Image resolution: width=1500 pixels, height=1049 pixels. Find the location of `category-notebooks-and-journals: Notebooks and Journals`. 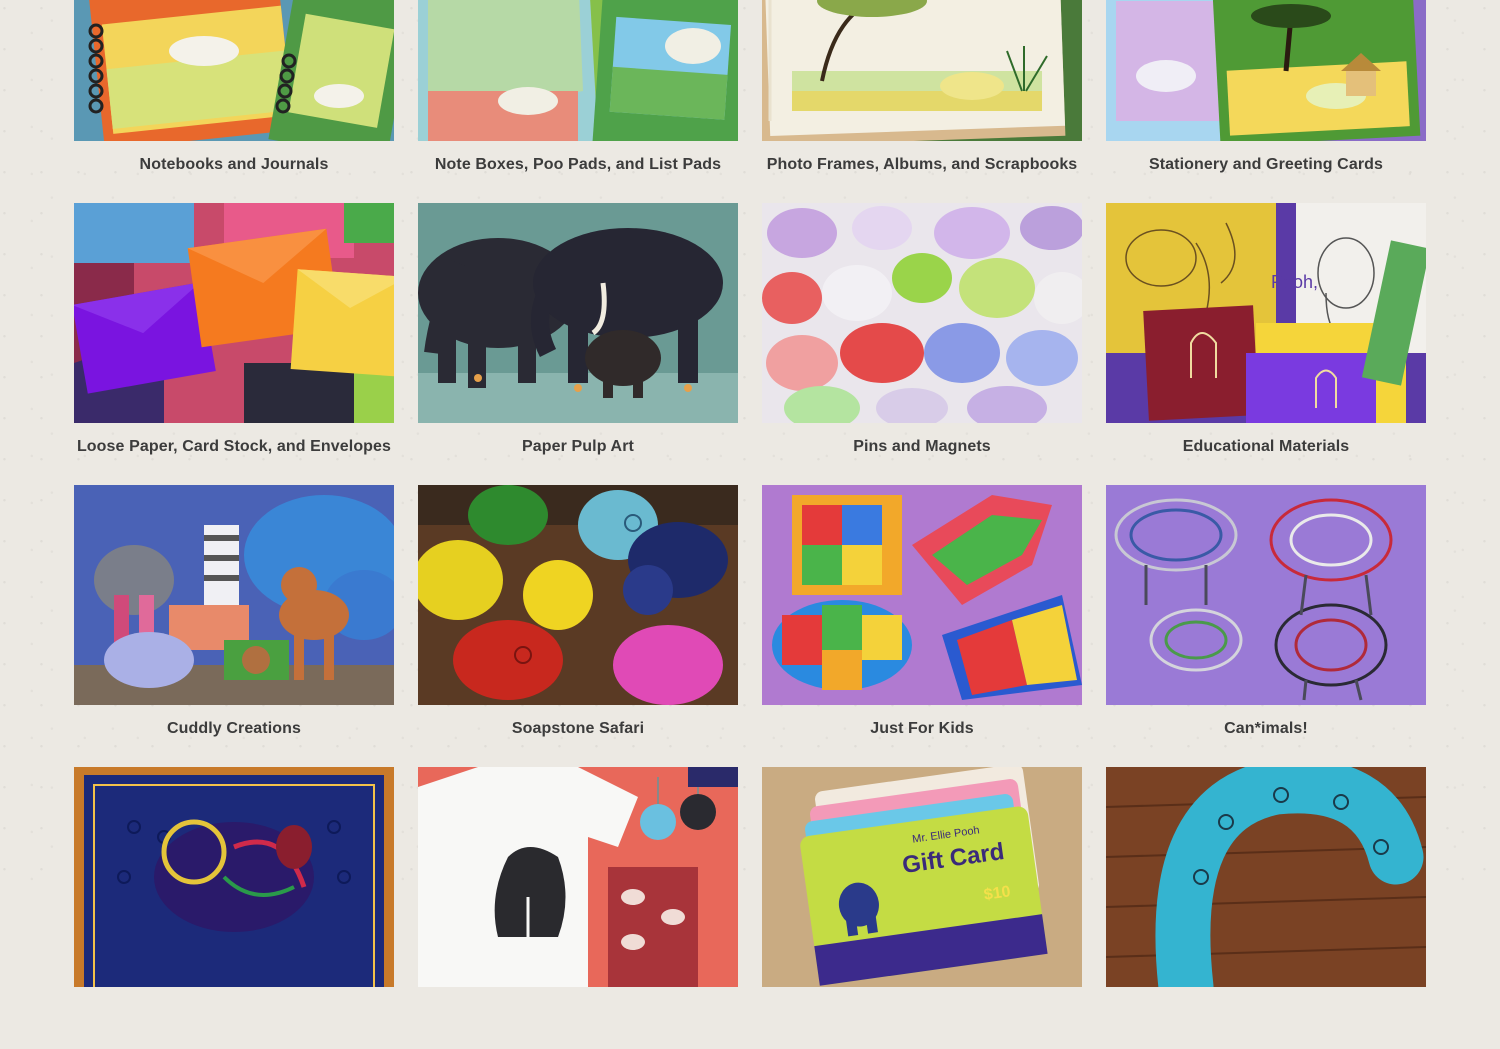

category-notebooks-and-journals: Notebooks and Journals is located at coordinates (234, 101).